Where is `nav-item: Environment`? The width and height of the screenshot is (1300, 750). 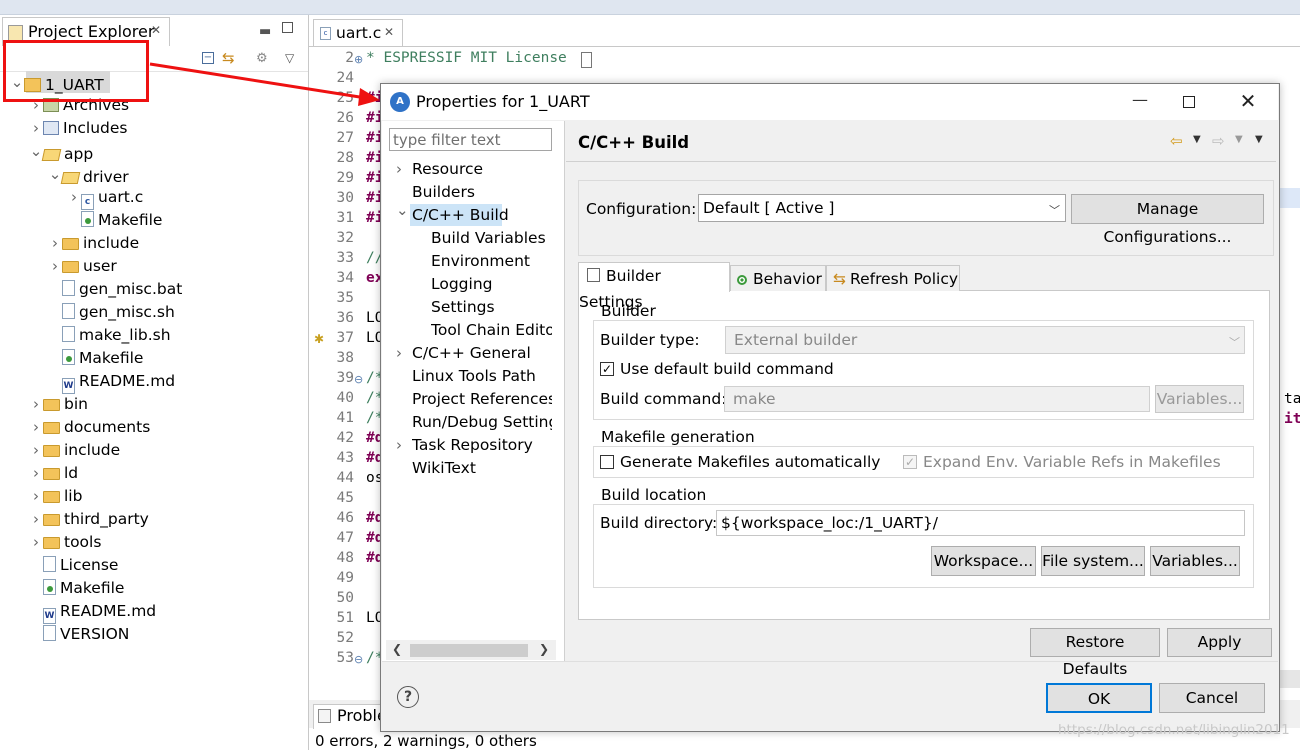 nav-item: Environment is located at coordinates (480, 261).